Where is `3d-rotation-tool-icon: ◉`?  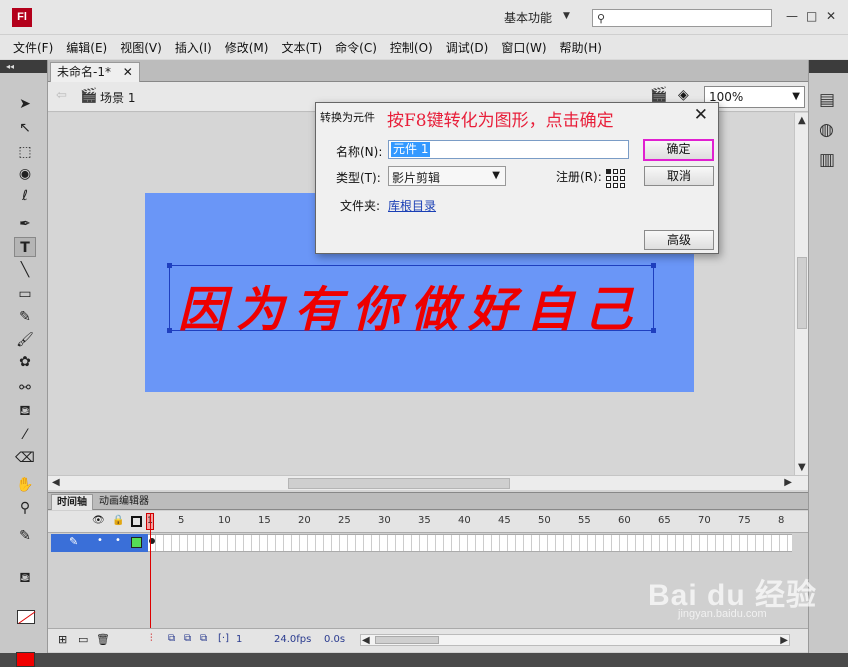
3d-rotation-tool-icon: ◉ is located at coordinates (25, 174).